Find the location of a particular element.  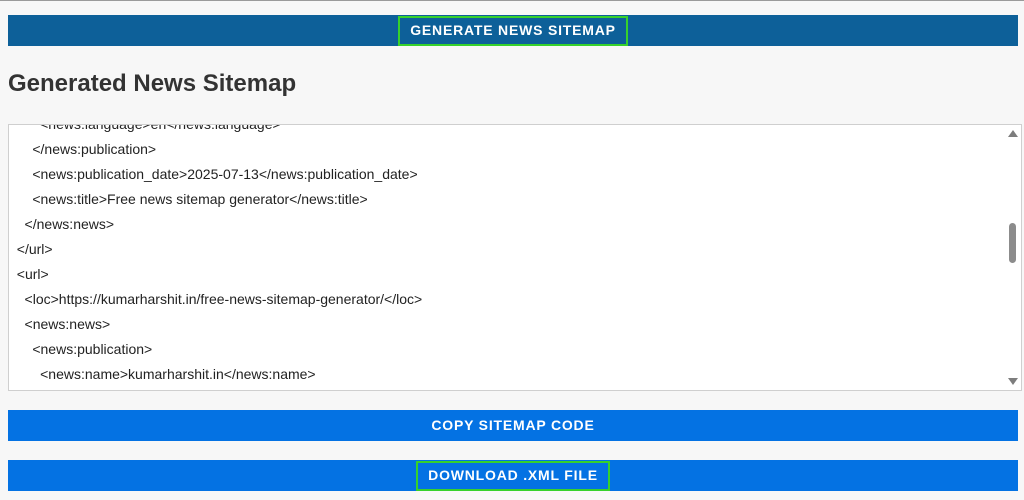

copy-sitemap-code-button: COPY SITEMAP CODE is located at coordinates (513, 425).